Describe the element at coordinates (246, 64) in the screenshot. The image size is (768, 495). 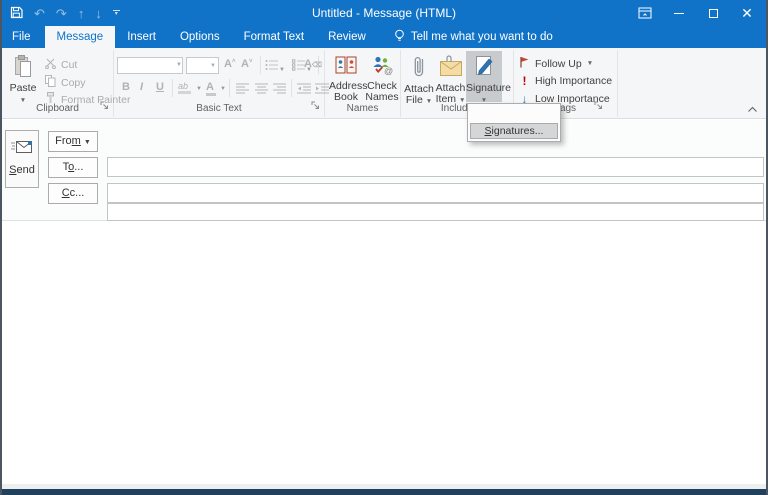
I see `shrink-font-button: A˅` at that location.